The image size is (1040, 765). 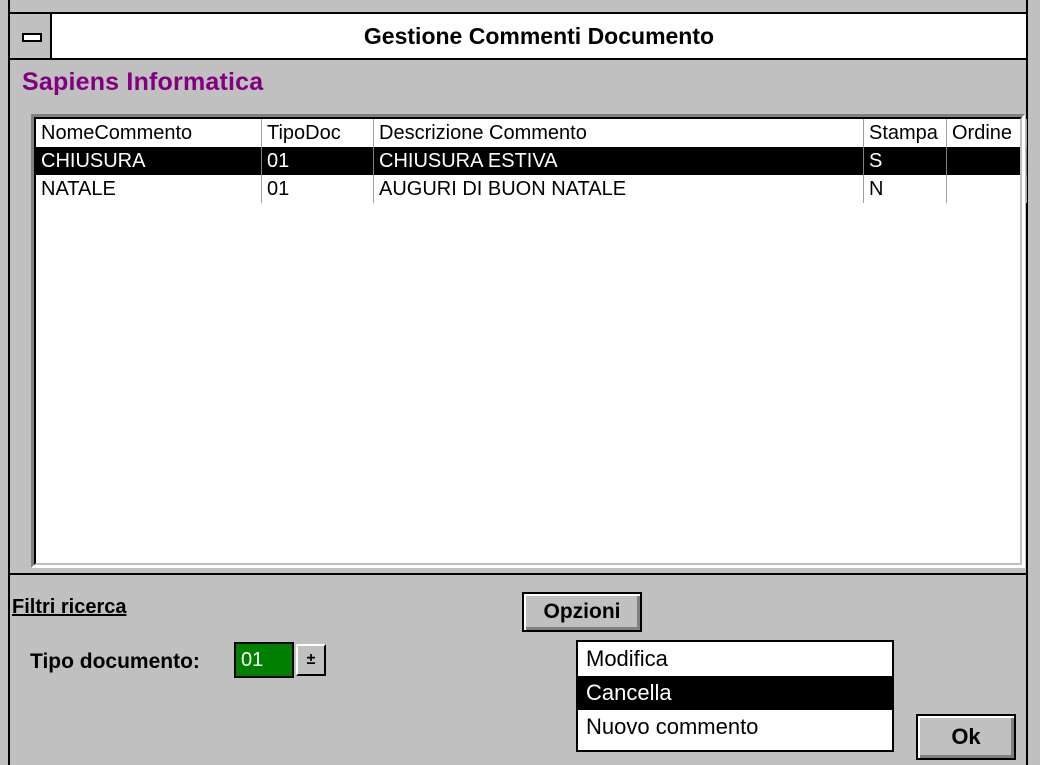 I want to click on cell-descrizione: AUGURI DI BUON NATALE, so click(x=619, y=189).